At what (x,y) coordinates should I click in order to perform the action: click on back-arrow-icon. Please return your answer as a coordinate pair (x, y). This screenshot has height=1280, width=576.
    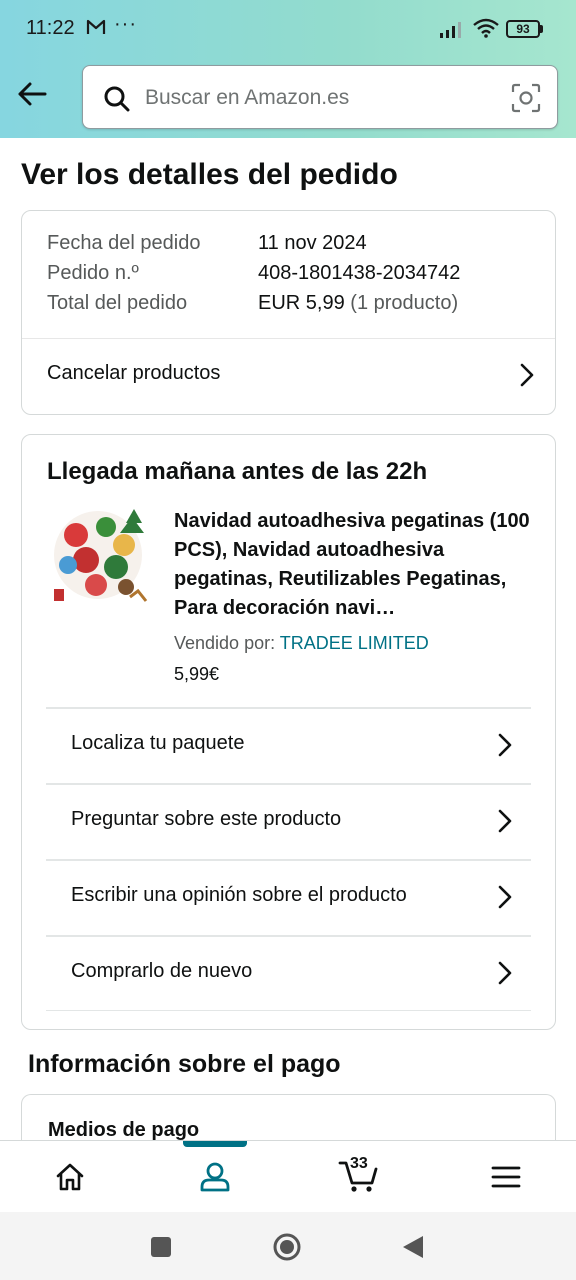
    Looking at the image, I should click on (32, 94).